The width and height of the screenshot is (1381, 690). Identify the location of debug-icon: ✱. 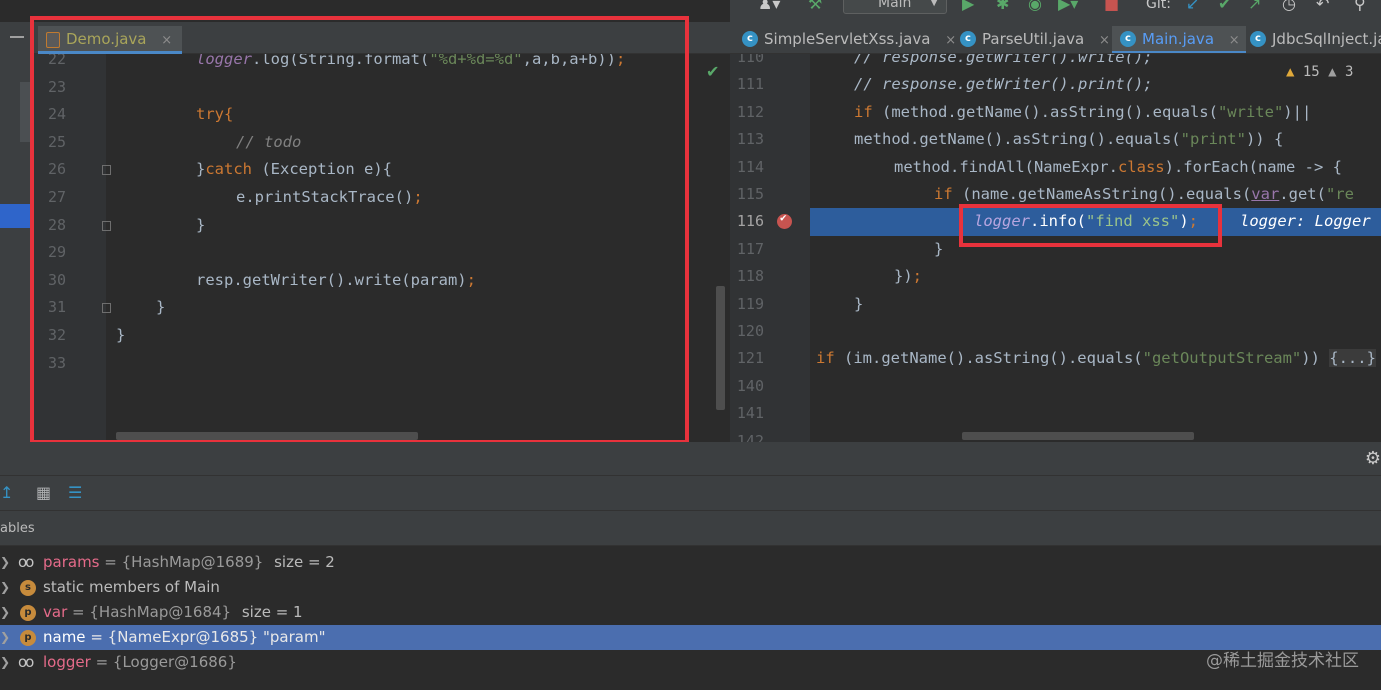
(1002, 7).